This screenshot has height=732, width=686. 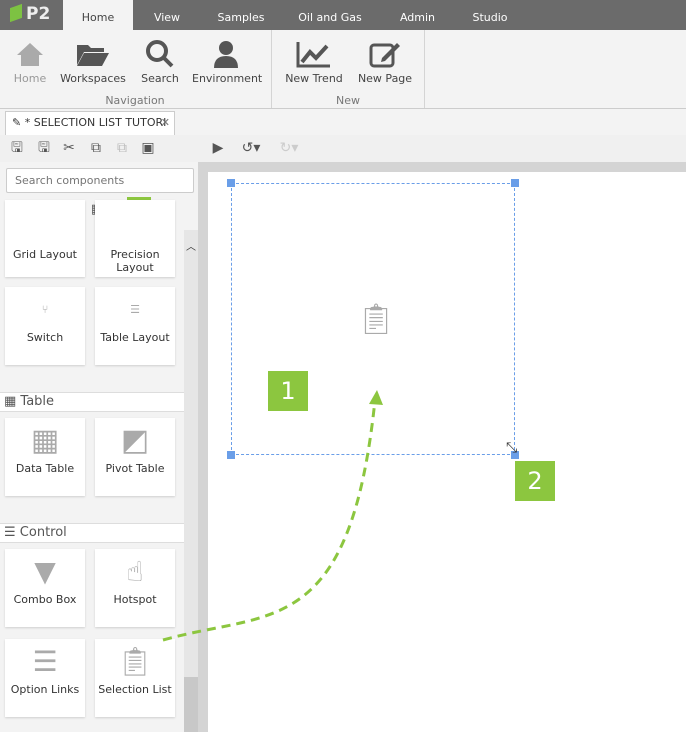 What do you see at coordinates (535, 481) in the screenshot?
I see `step-badge-2: 2` at bounding box center [535, 481].